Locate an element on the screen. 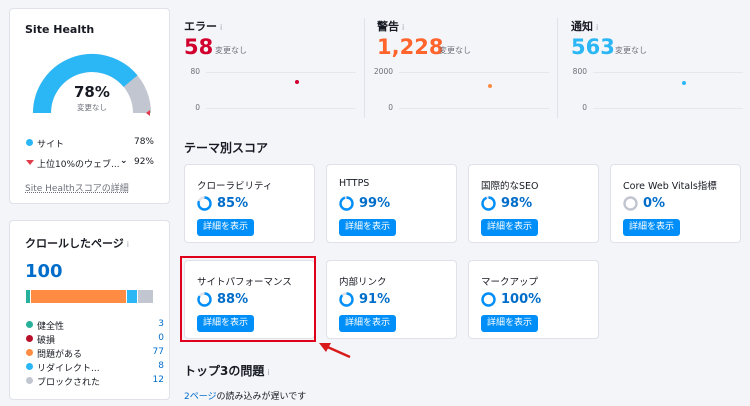 Image resolution: width=750 pixels, height=406 pixels. chevron-down-icon: ⌄ is located at coordinates (124, 161).